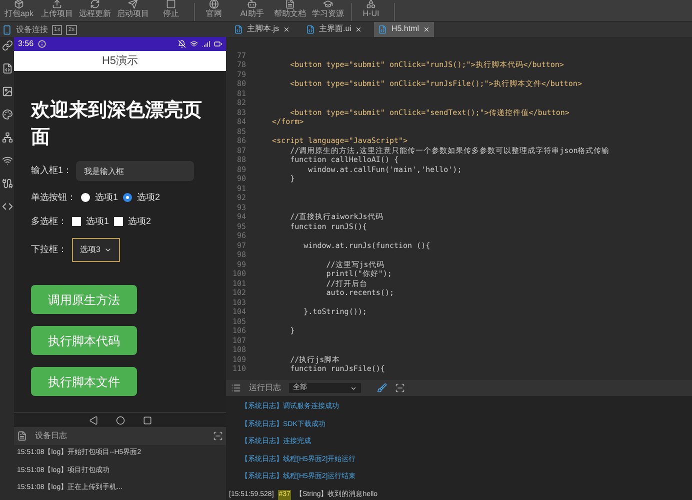  I want to click on battery-icon, so click(218, 44).